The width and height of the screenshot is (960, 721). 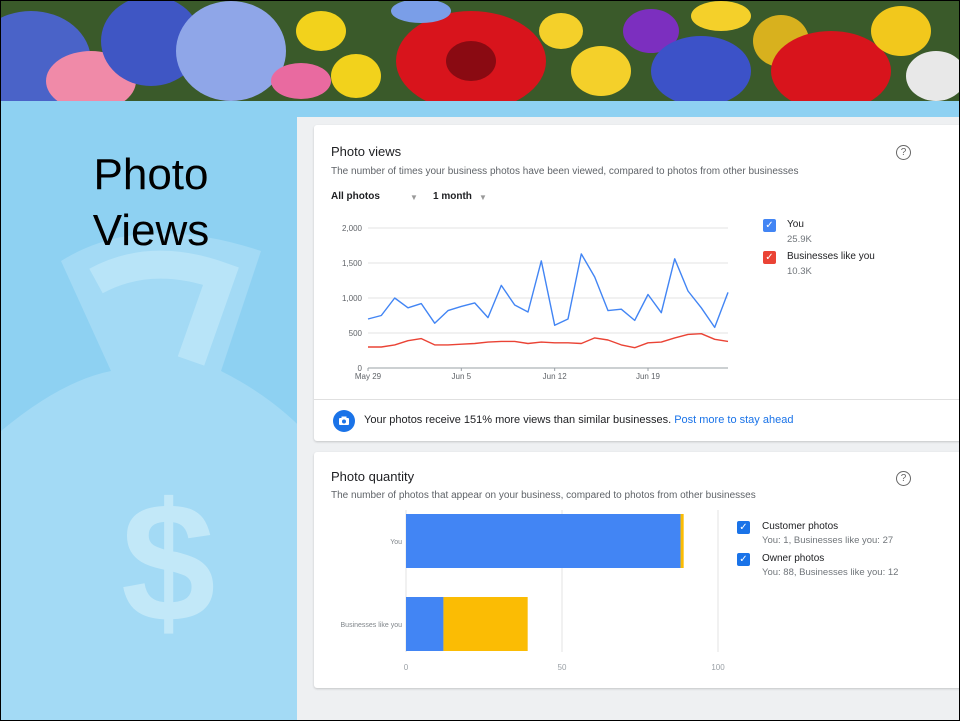 What do you see at coordinates (795, 224) in the screenshot?
I see `legend-you-label: You` at bounding box center [795, 224].